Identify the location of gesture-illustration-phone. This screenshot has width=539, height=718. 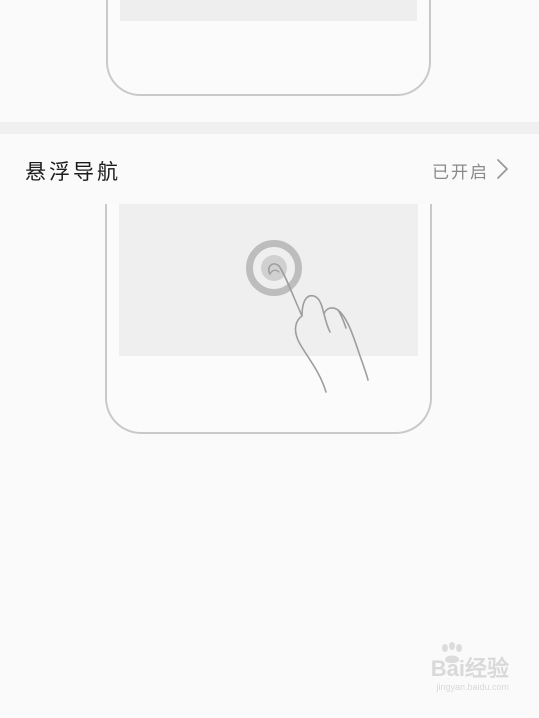
(268, 48).